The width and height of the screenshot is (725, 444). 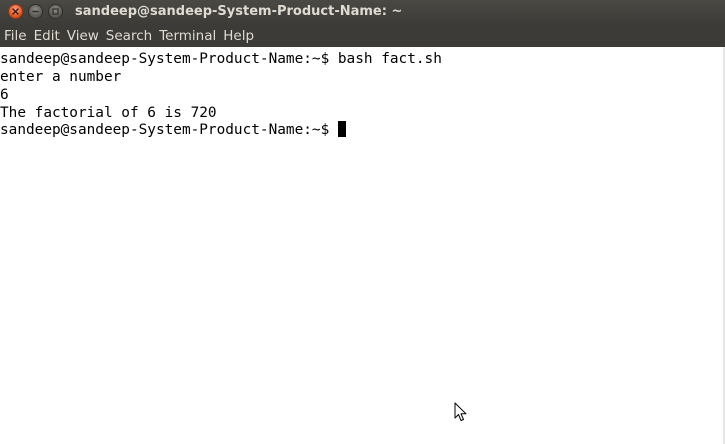 What do you see at coordinates (128, 36) in the screenshot?
I see `menu-search: Search` at bounding box center [128, 36].